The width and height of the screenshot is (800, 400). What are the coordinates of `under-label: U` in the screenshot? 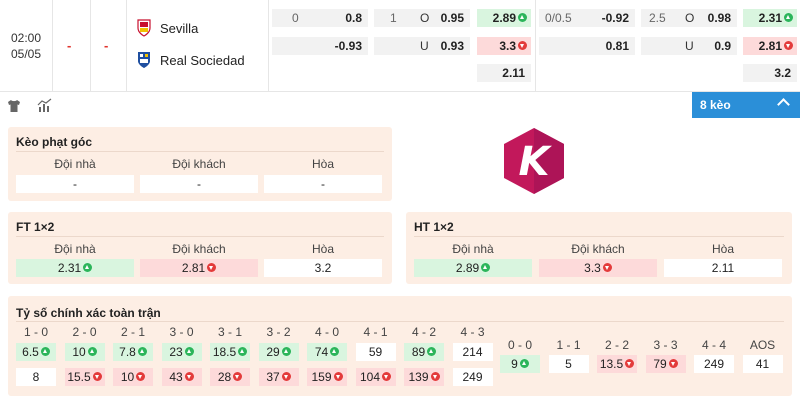 It's located at (689, 46).